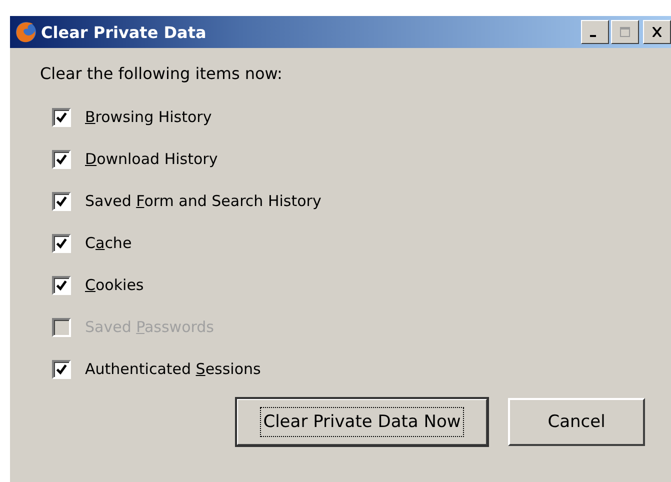 The height and width of the screenshot is (482, 671). I want to click on maximize-icon, so click(625, 32).